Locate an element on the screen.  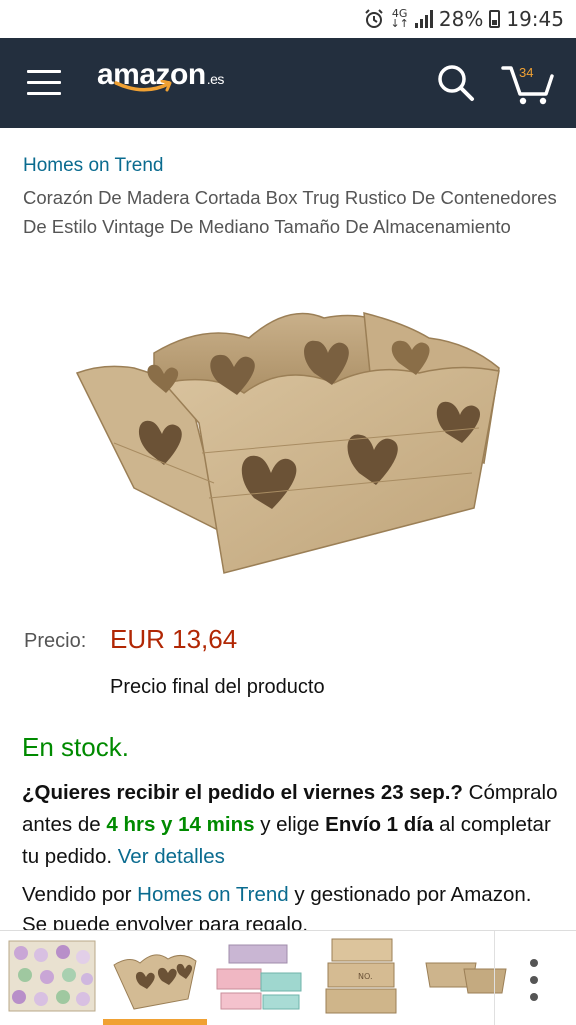
alarm-icon is located at coordinates (374, 18).